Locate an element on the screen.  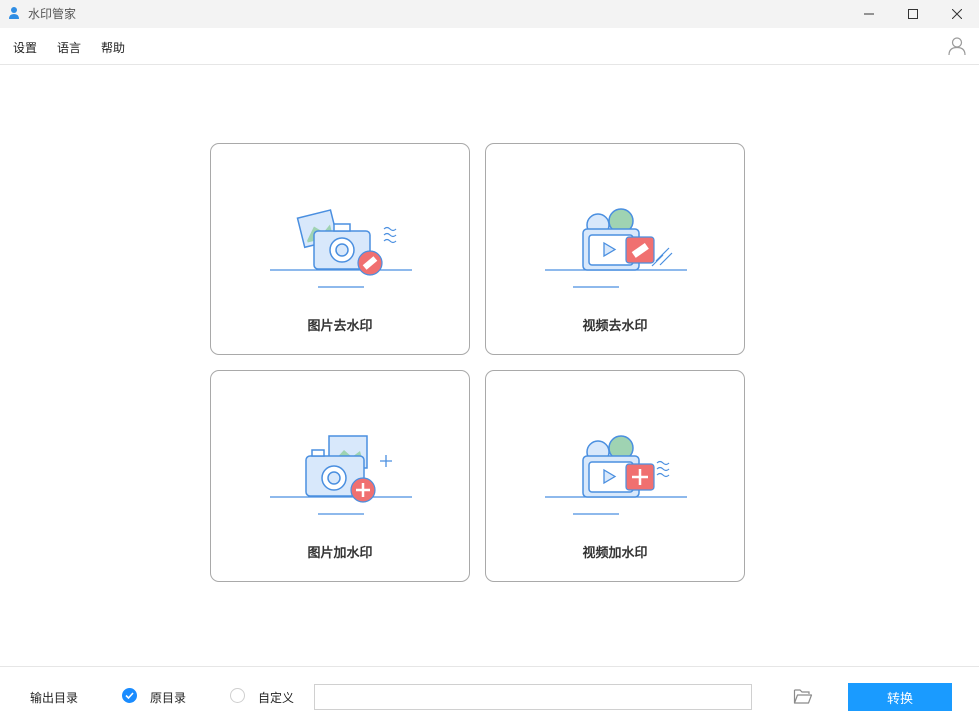
video-remove-watermark-card: 视频去水印 is located at coordinates (615, 249).